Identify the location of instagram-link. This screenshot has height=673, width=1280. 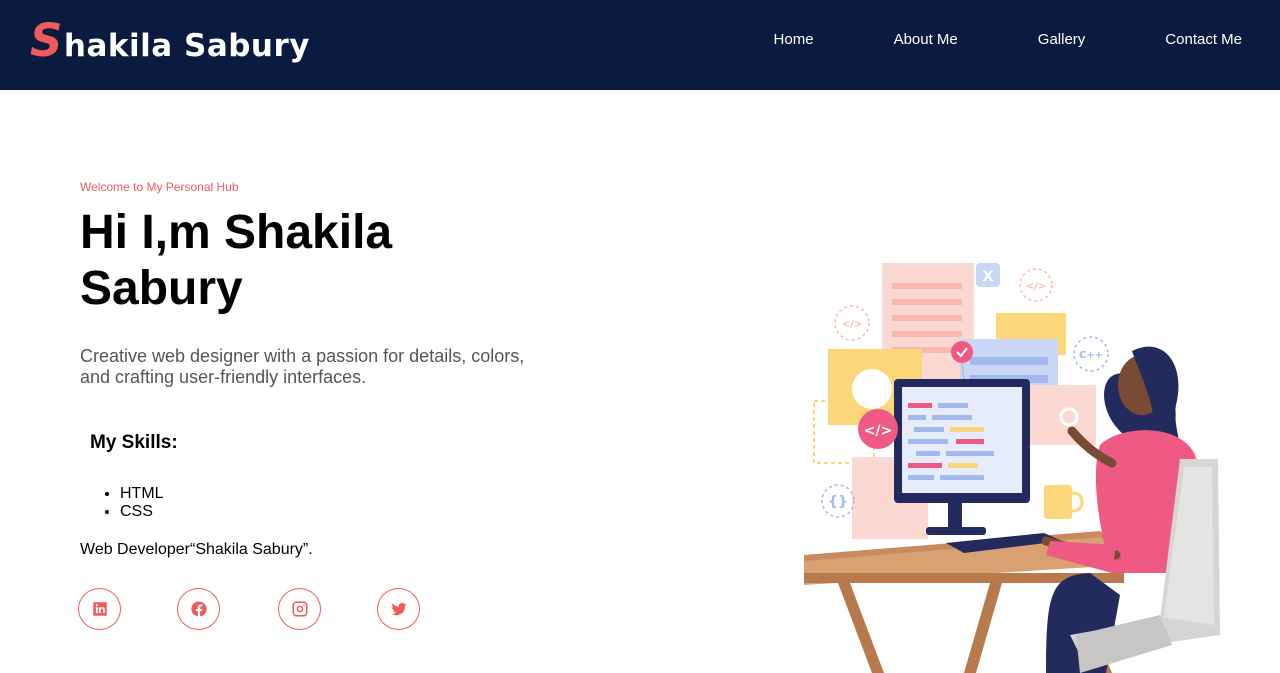
(299, 609).